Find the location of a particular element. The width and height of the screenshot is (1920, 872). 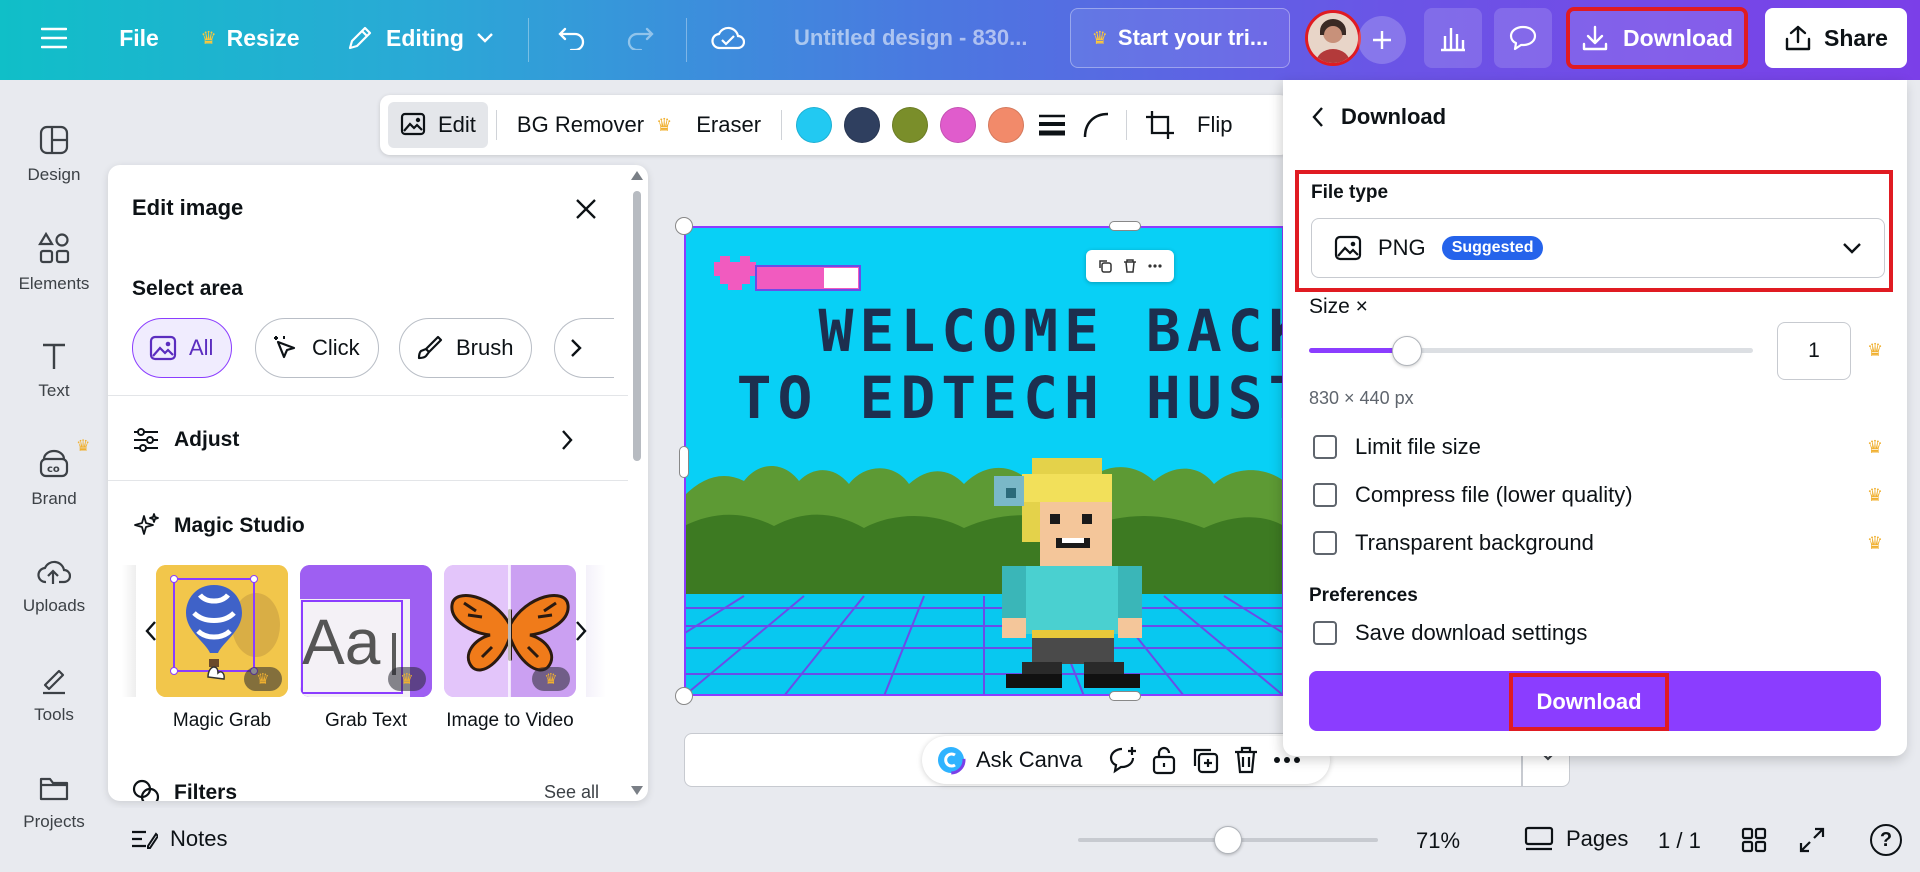

invite-button is located at coordinates (1382, 40).